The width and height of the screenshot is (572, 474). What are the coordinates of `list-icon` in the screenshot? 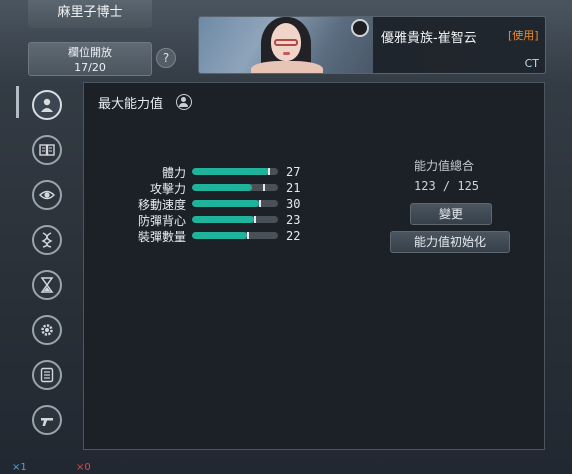 It's located at (47, 375).